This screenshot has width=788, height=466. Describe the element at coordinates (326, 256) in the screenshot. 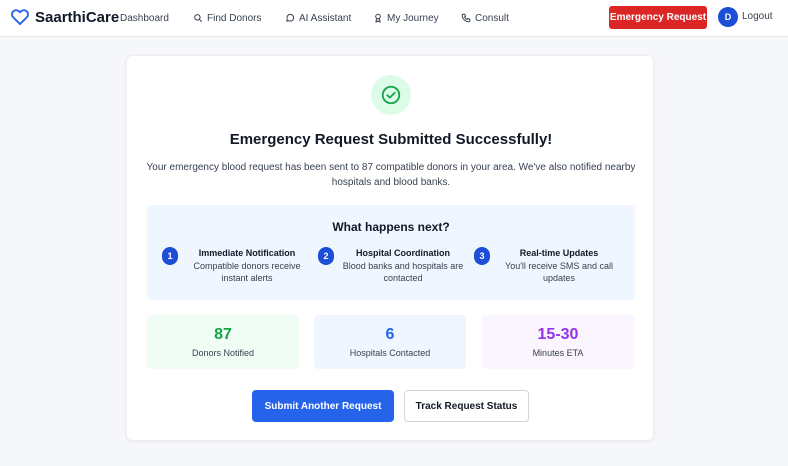

I see `step-number: 2` at that location.